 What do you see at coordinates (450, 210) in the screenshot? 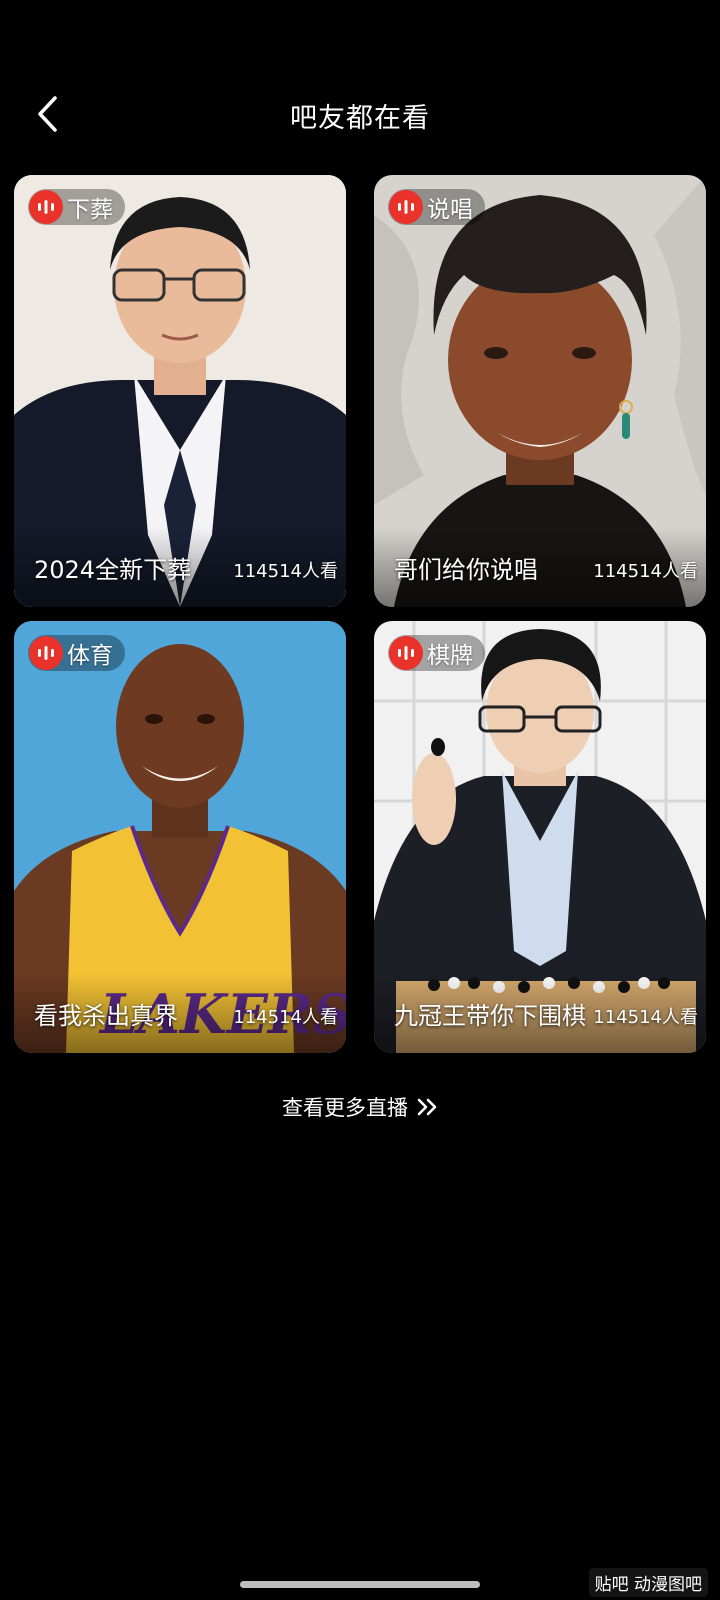
I see `category-tag-label: 说唱` at bounding box center [450, 210].